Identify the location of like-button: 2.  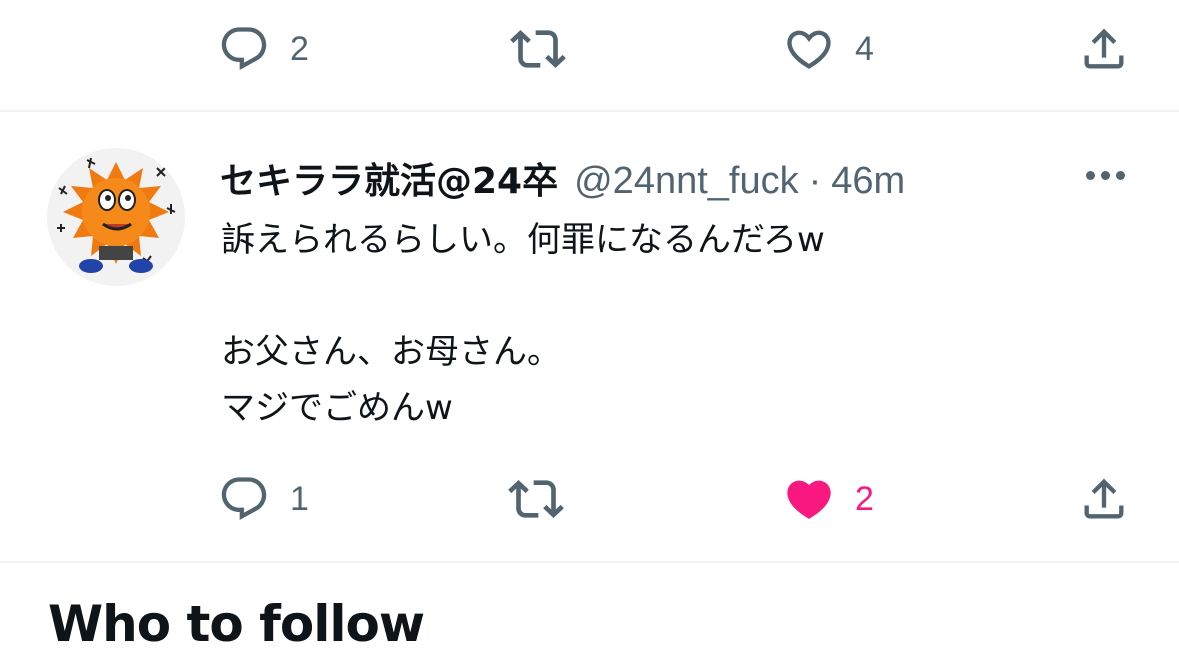
(828, 499).